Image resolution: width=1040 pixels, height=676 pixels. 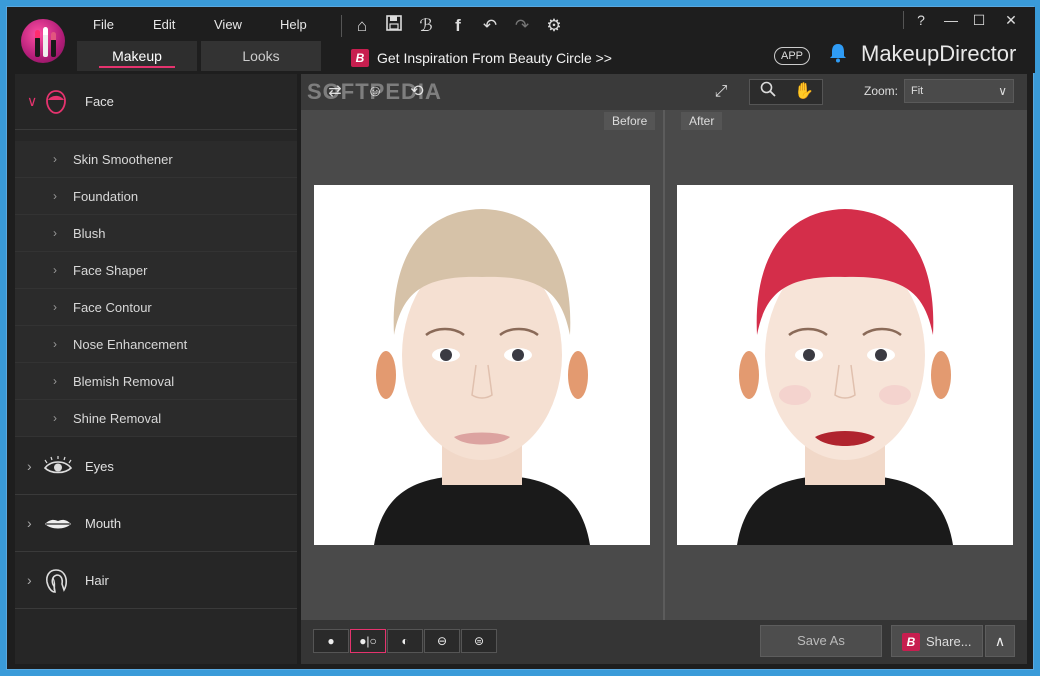 I want to click on menu-help: Help, so click(x=293, y=24).